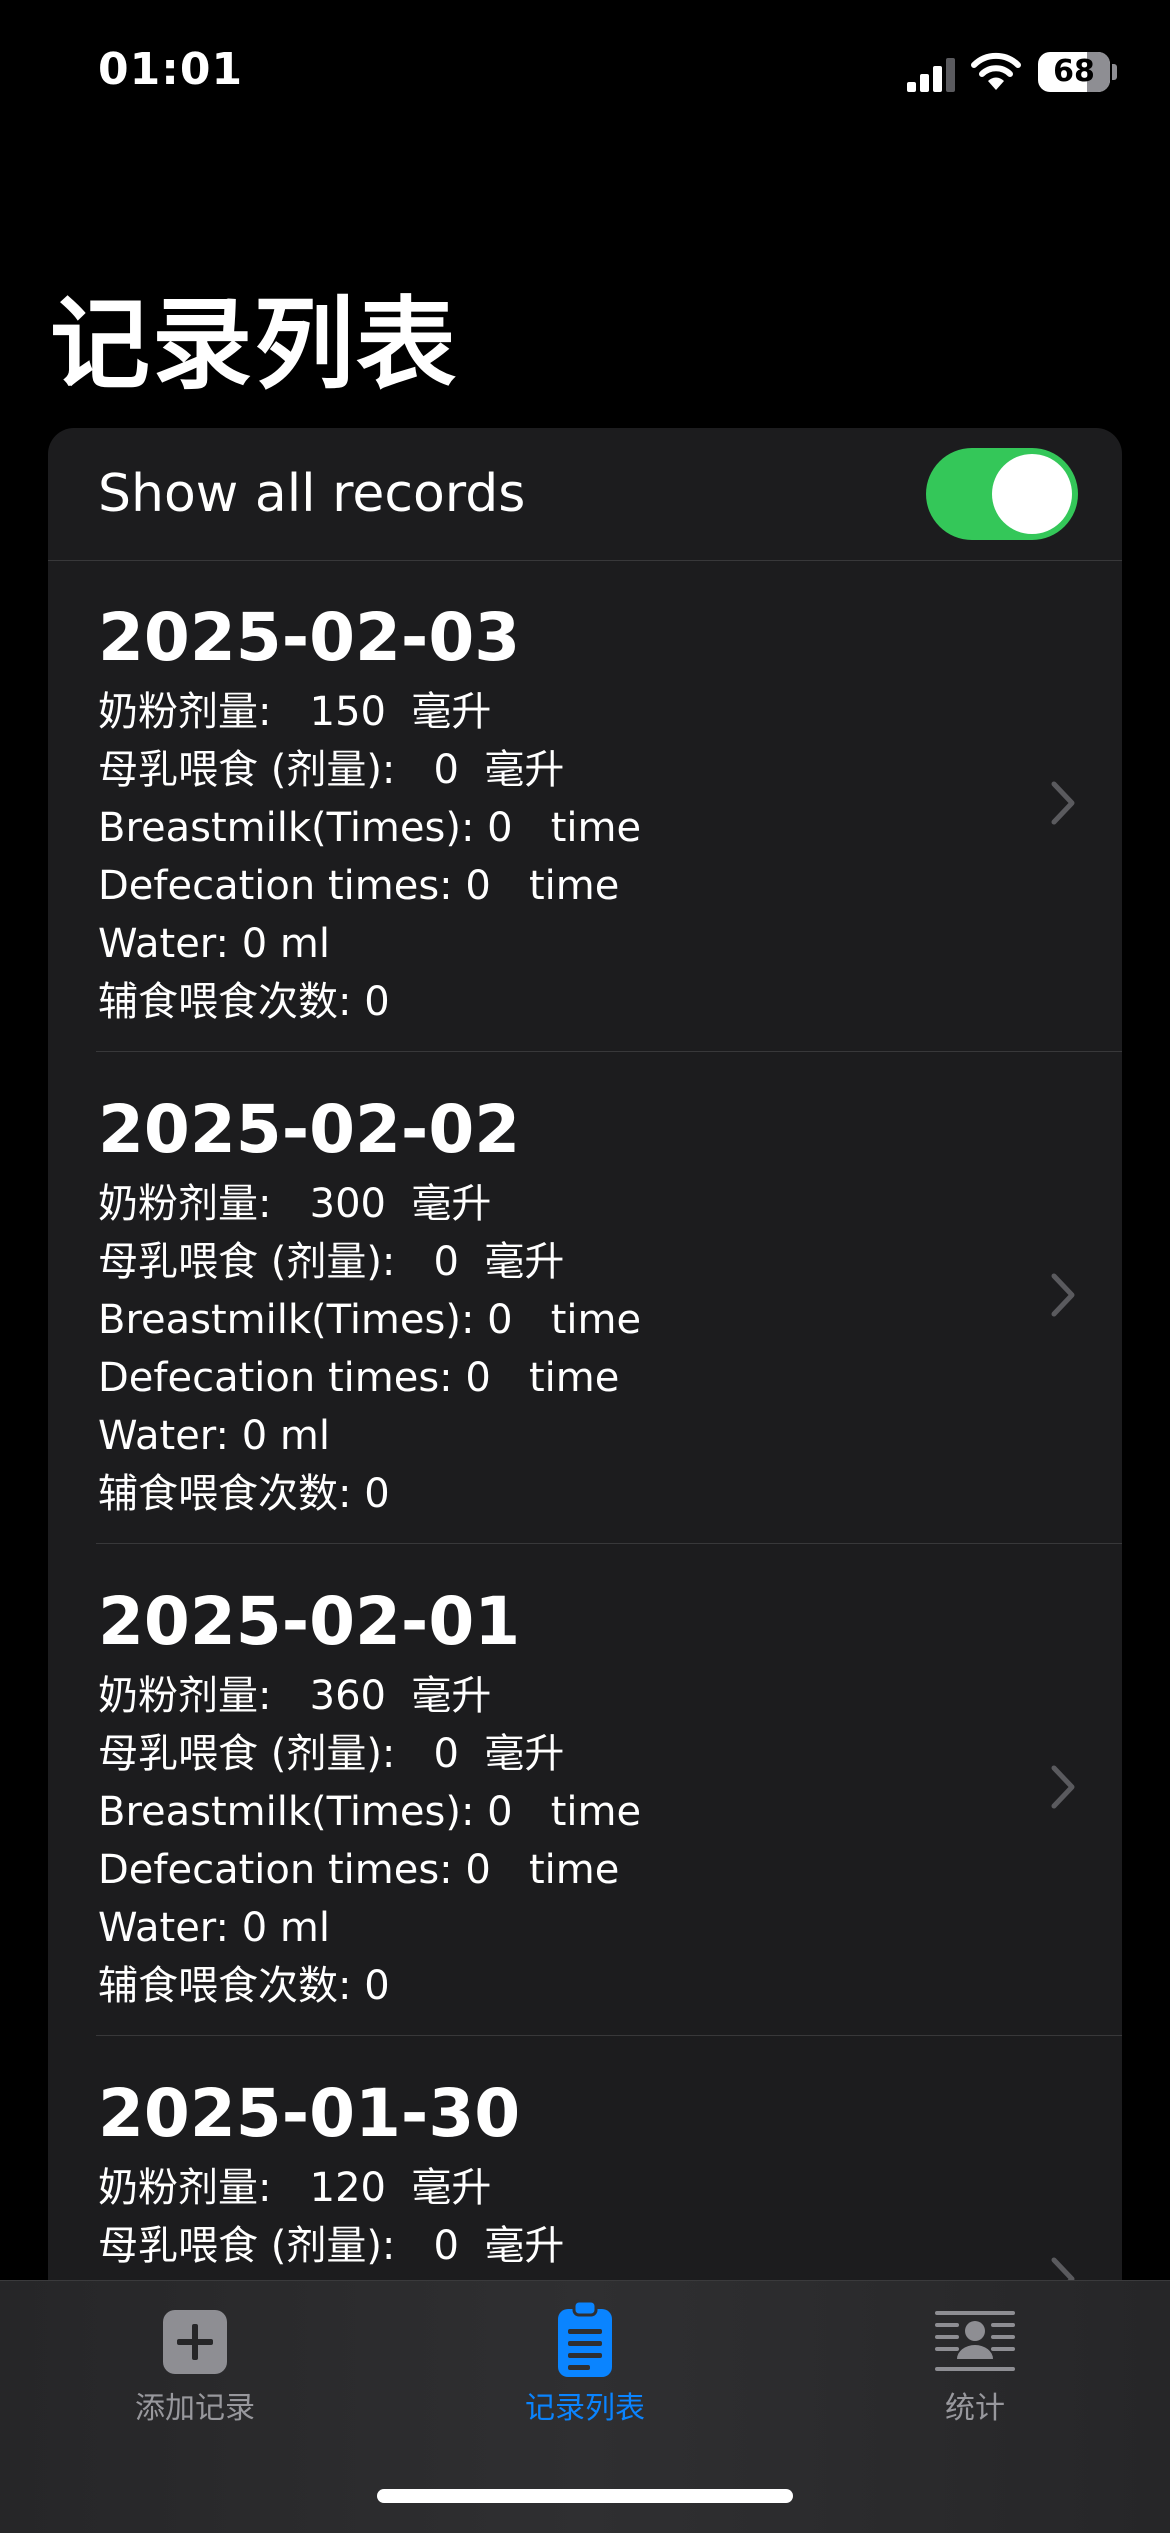 The height and width of the screenshot is (2533, 1170). I want to click on plus-square-icon, so click(195, 2342).